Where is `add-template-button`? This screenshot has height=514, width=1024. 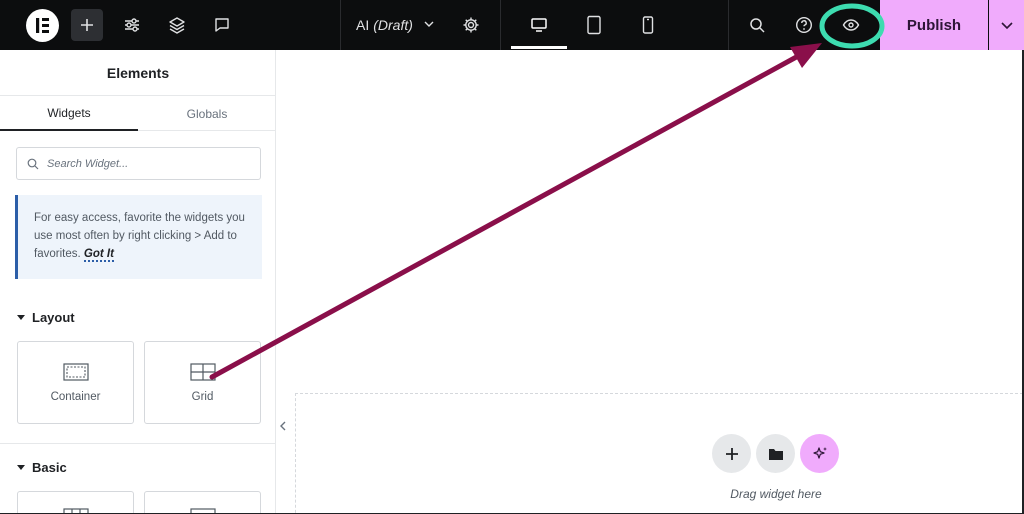 add-template-button is located at coordinates (775, 453).